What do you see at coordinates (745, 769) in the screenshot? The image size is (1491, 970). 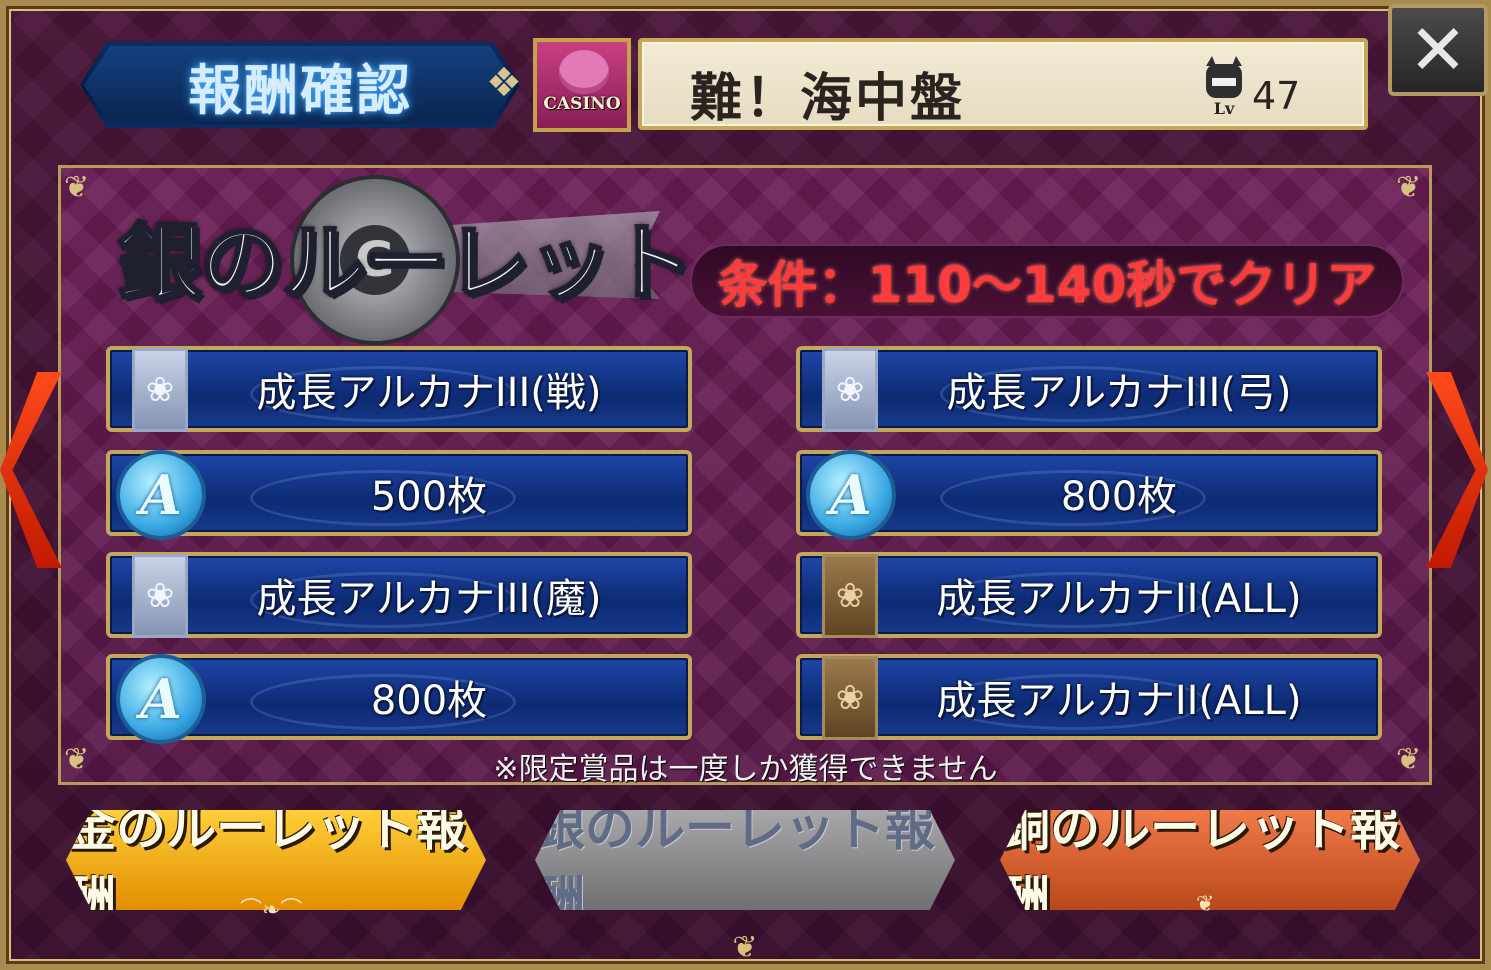 I see `limited-prize-note: ※限定賞品は一度しか獲得できません` at bounding box center [745, 769].